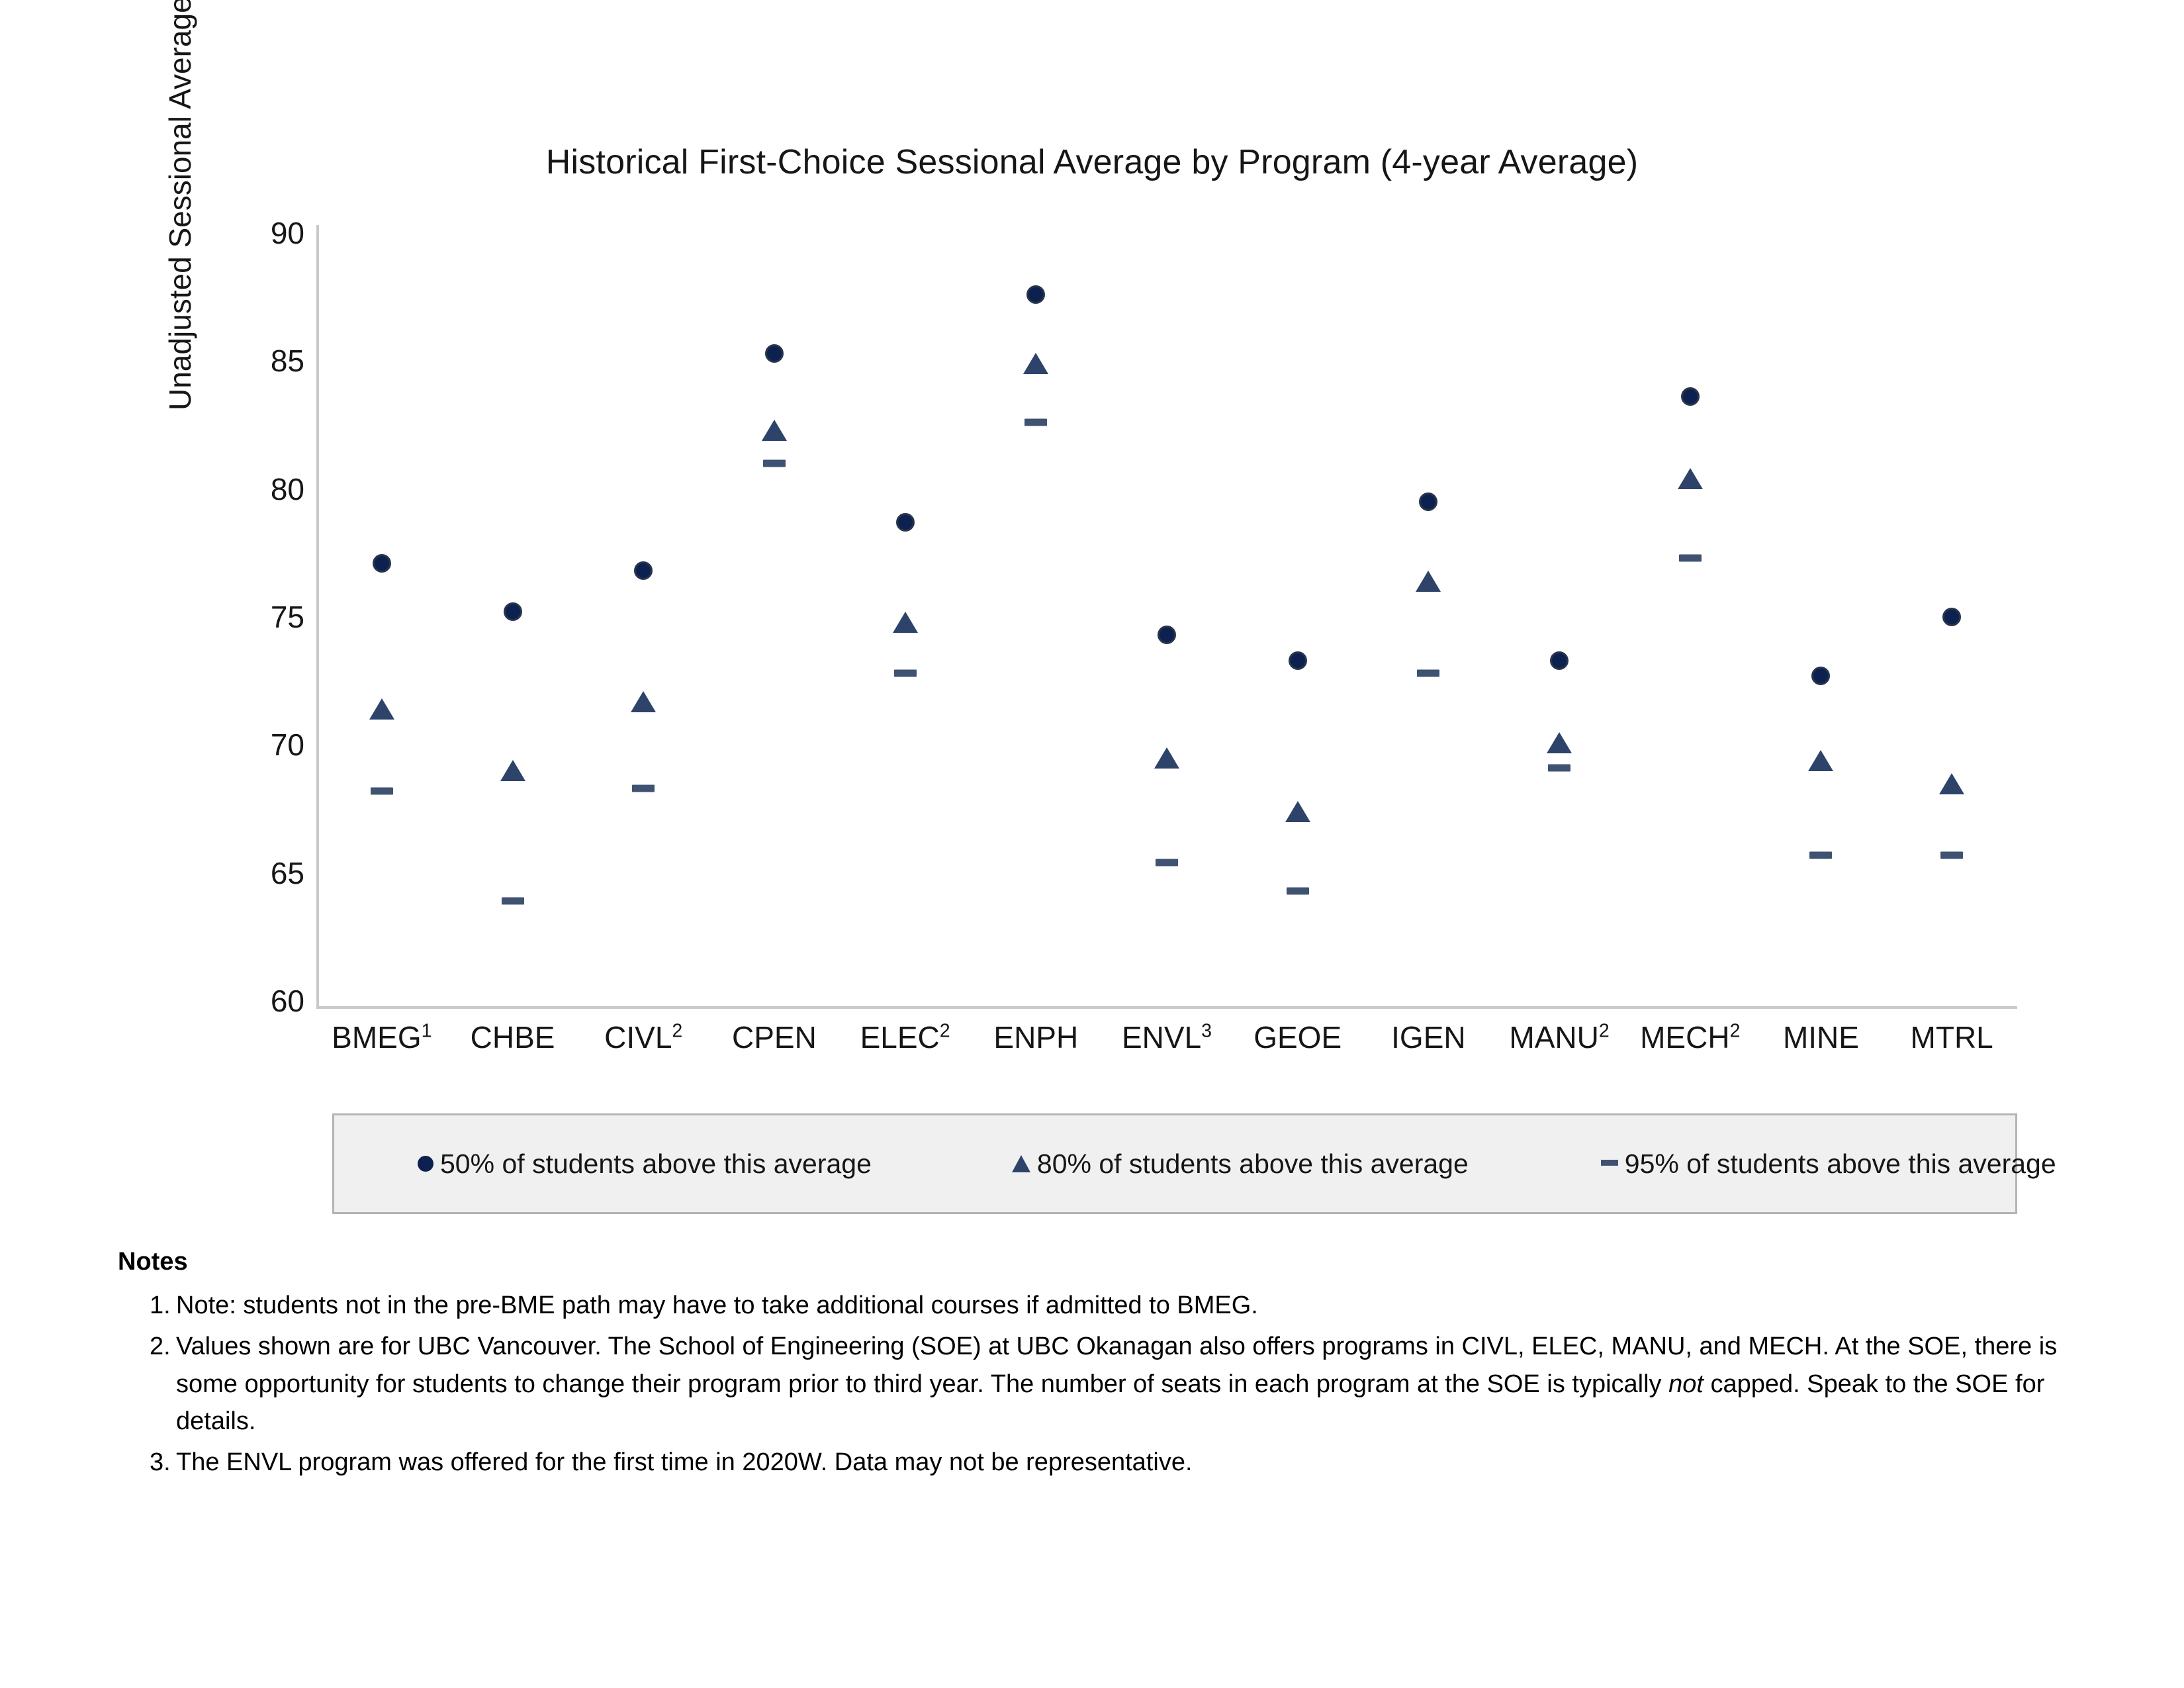  I want to click on data-point-chbe-s3, so click(512, 901).